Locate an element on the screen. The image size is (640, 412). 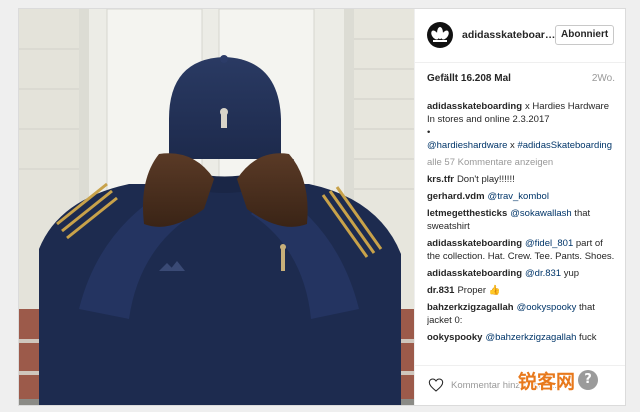
comment-text: Don't play!!!!!! is located at coordinates (485, 179).